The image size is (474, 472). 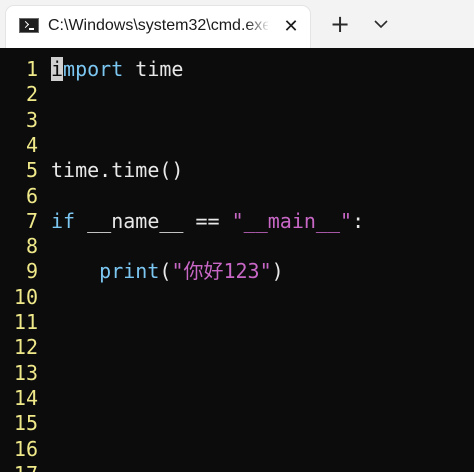 What do you see at coordinates (237, 398) in the screenshot?
I see `editor-line: 14` at bounding box center [237, 398].